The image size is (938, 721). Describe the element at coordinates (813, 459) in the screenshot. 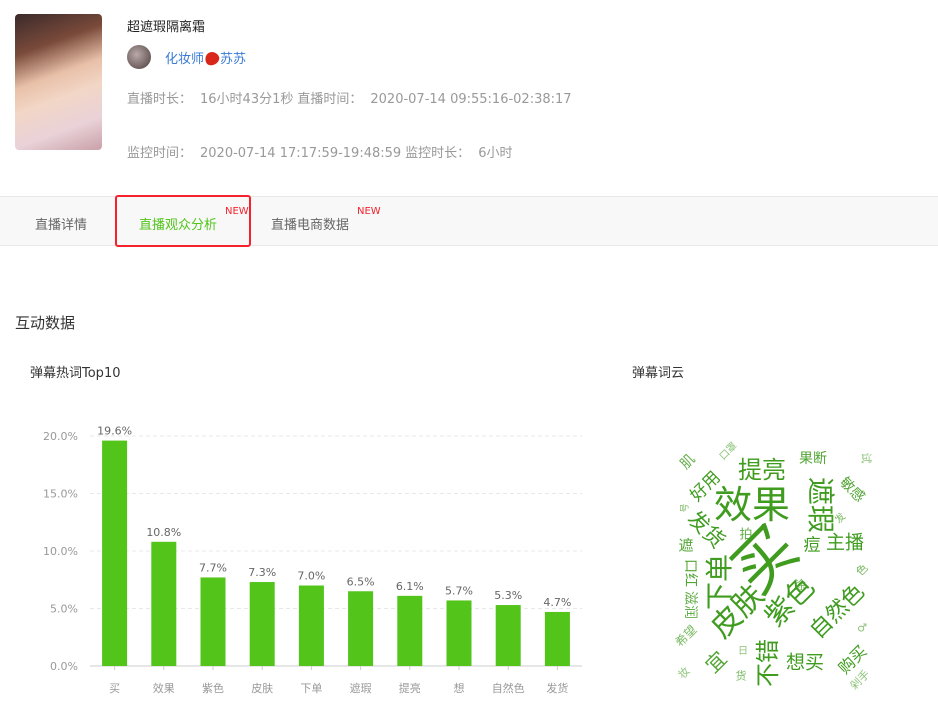

I see `cloud-word: 果断` at that location.